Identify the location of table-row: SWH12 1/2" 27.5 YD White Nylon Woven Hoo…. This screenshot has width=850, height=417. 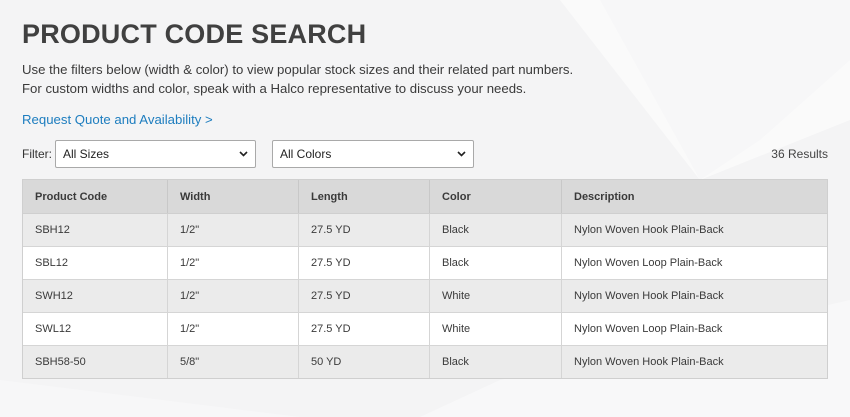
(425, 296).